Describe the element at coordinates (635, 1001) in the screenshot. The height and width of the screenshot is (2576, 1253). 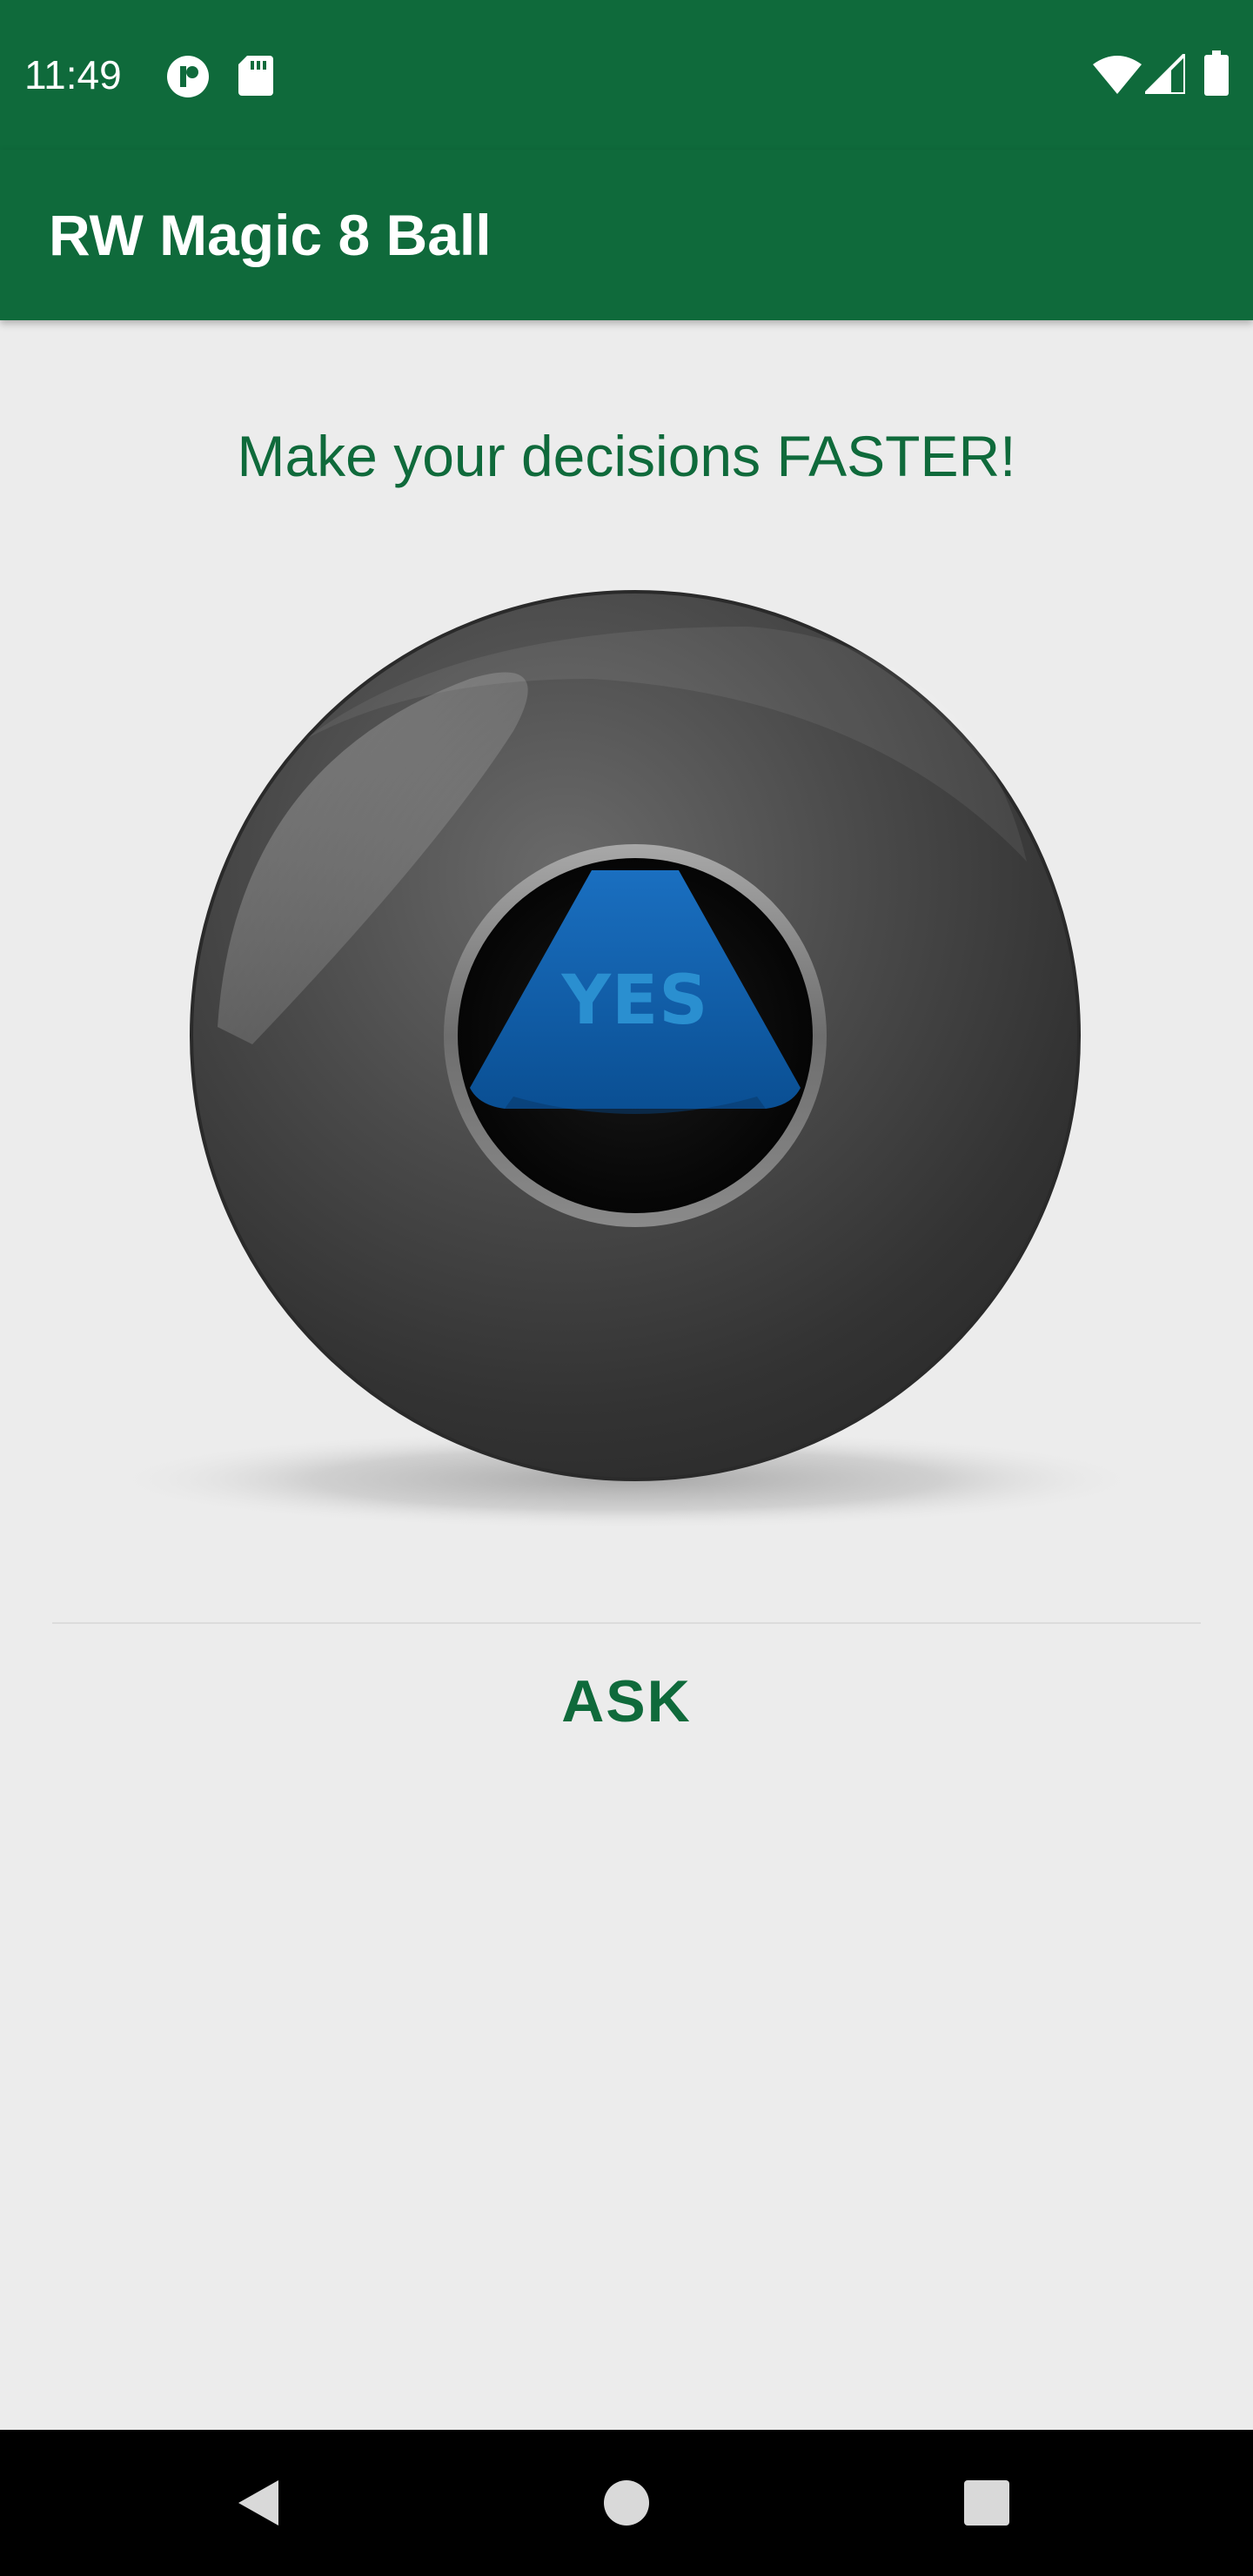
I see `answer-text: YES` at that location.